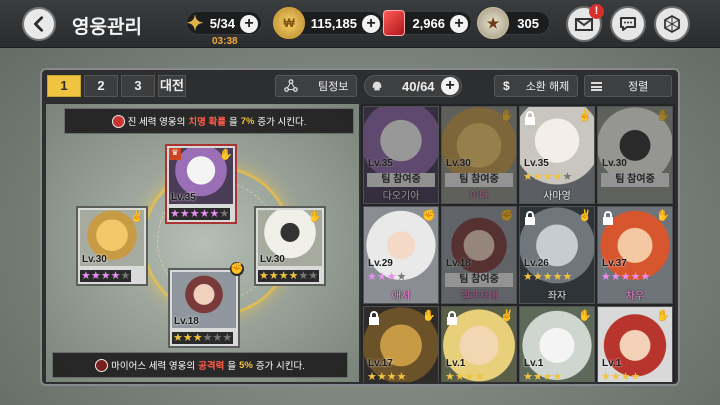 The height and width of the screenshot is (405, 720). Describe the element at coordinates (557, 296) in the screenshot. I see `hero-name: 좌자` at that location.